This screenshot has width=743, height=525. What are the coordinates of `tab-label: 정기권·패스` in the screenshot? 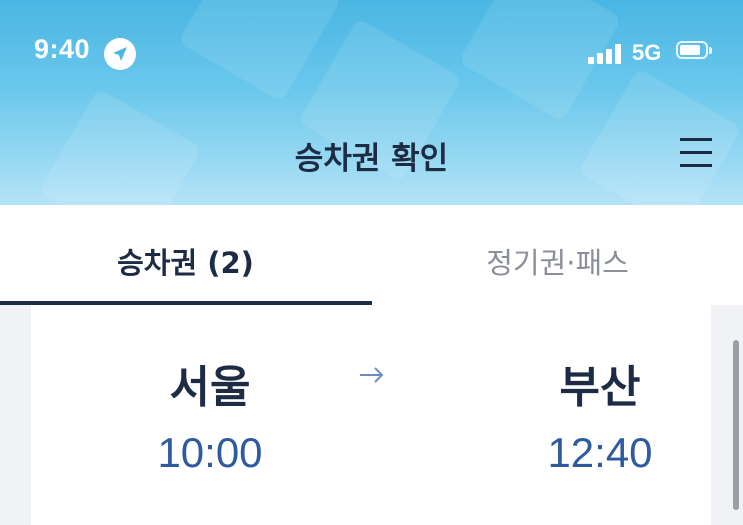 It's located at (557, 263).